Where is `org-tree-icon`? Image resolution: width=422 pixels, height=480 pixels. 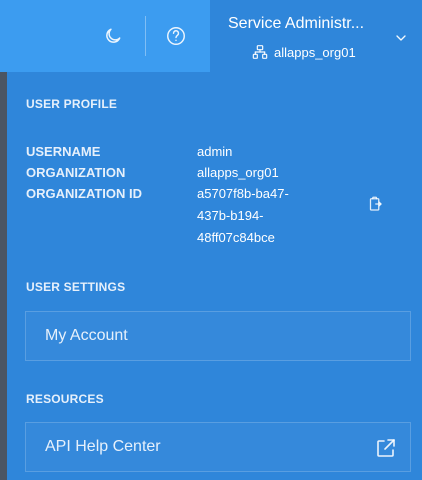 org-tree-icon is located at coordinates (260, 52).